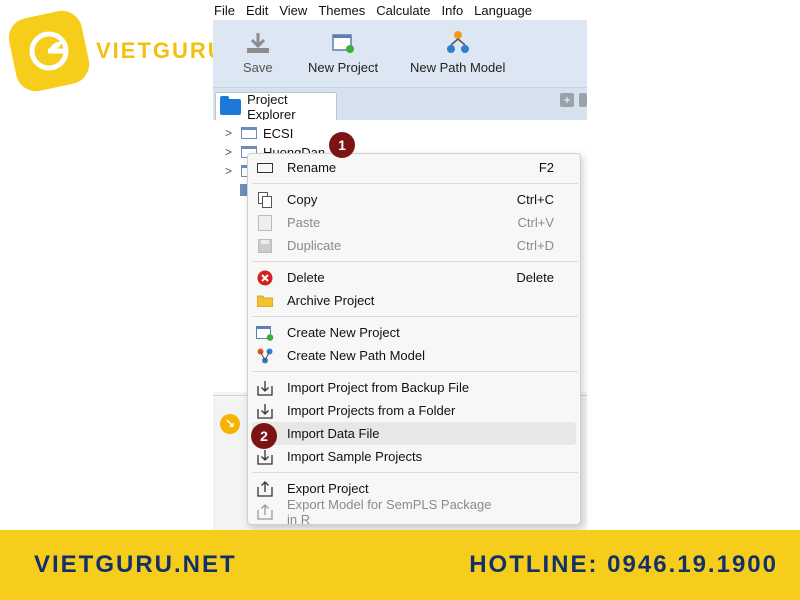  Describe the element at coordinates (414, 456) in the screenshot. I see `menu-item-import-sample: Import Sample Projects` at that location.